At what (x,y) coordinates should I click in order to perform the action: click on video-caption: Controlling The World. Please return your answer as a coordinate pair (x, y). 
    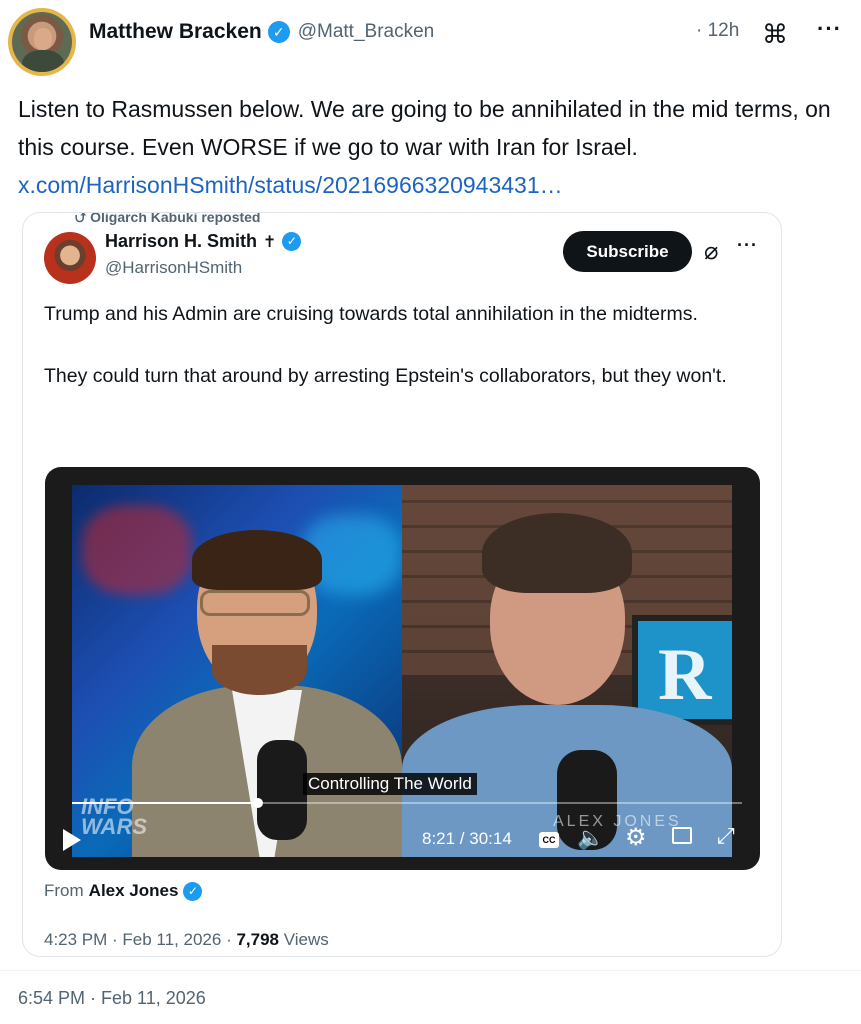
    Looking at the image, I should click on (390, 784).